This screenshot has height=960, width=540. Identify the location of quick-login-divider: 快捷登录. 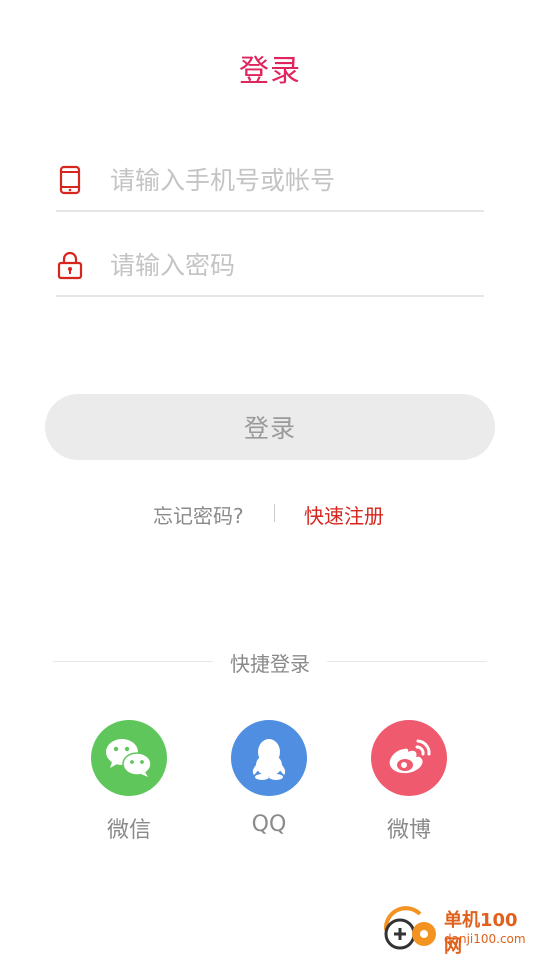
(270, 662).